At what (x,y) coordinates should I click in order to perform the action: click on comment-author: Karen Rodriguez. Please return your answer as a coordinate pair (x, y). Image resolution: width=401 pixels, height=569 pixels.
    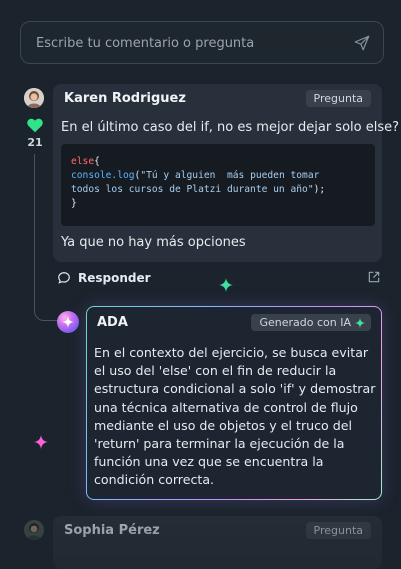
    Looking at the image, I should click on (125, 98).